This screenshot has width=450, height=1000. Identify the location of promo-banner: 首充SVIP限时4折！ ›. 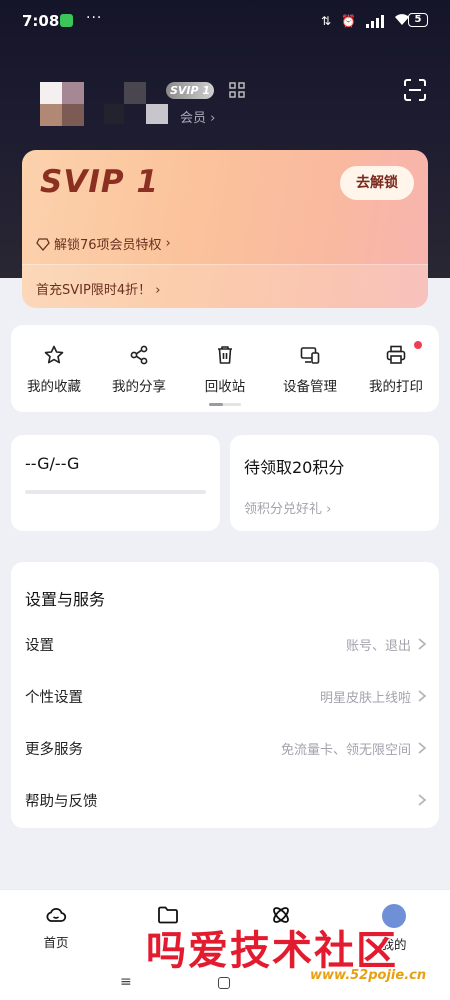
(225, 286).